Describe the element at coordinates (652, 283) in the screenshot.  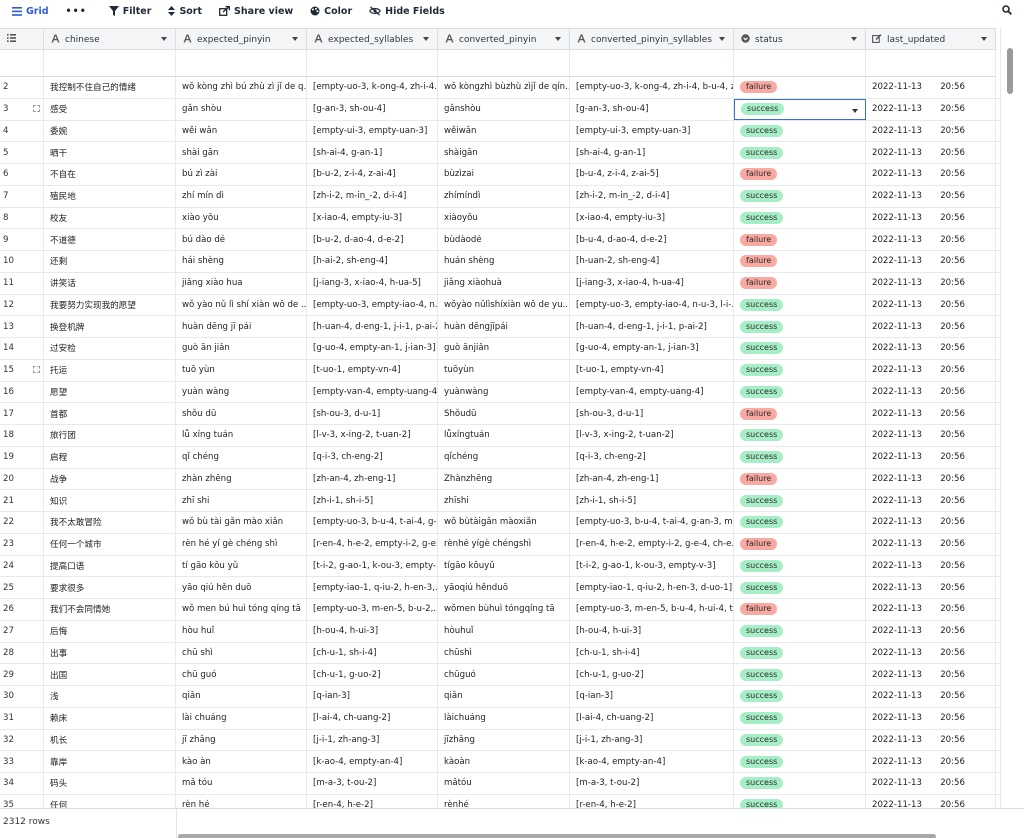
I see `converted-syllables-cell: [j-iang-3, x-iao-4, h-ua-4]` at that location.